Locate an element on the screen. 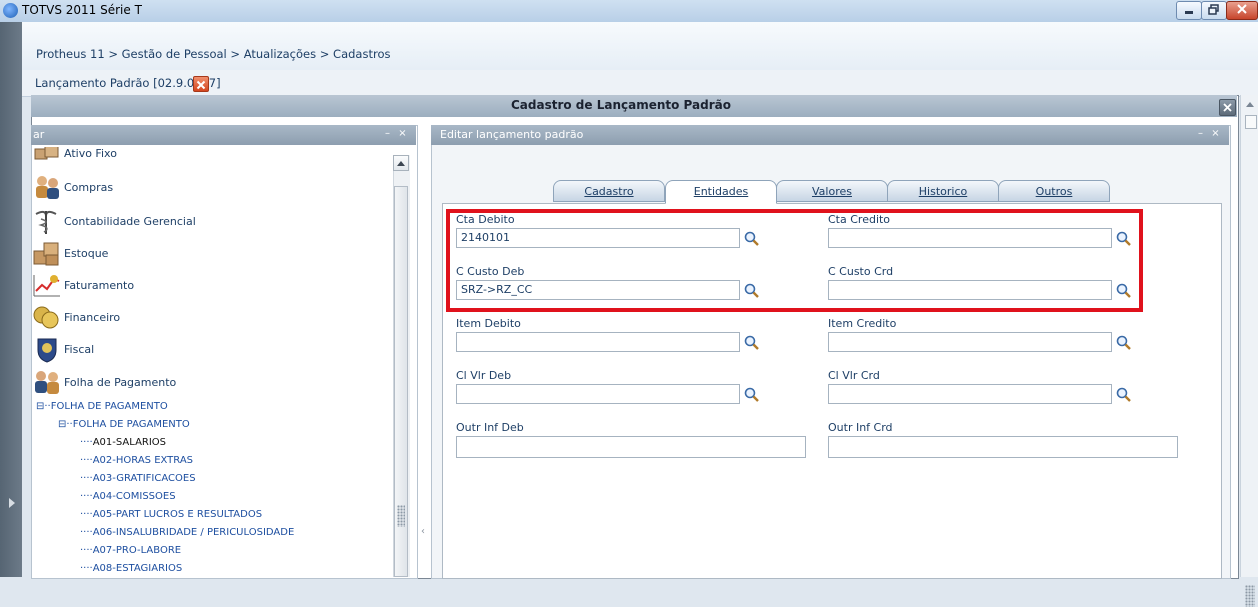 The width and height of the screenshot is (1258, 607). item-debito-label: Item Debito is located at coordinates (488, 323).